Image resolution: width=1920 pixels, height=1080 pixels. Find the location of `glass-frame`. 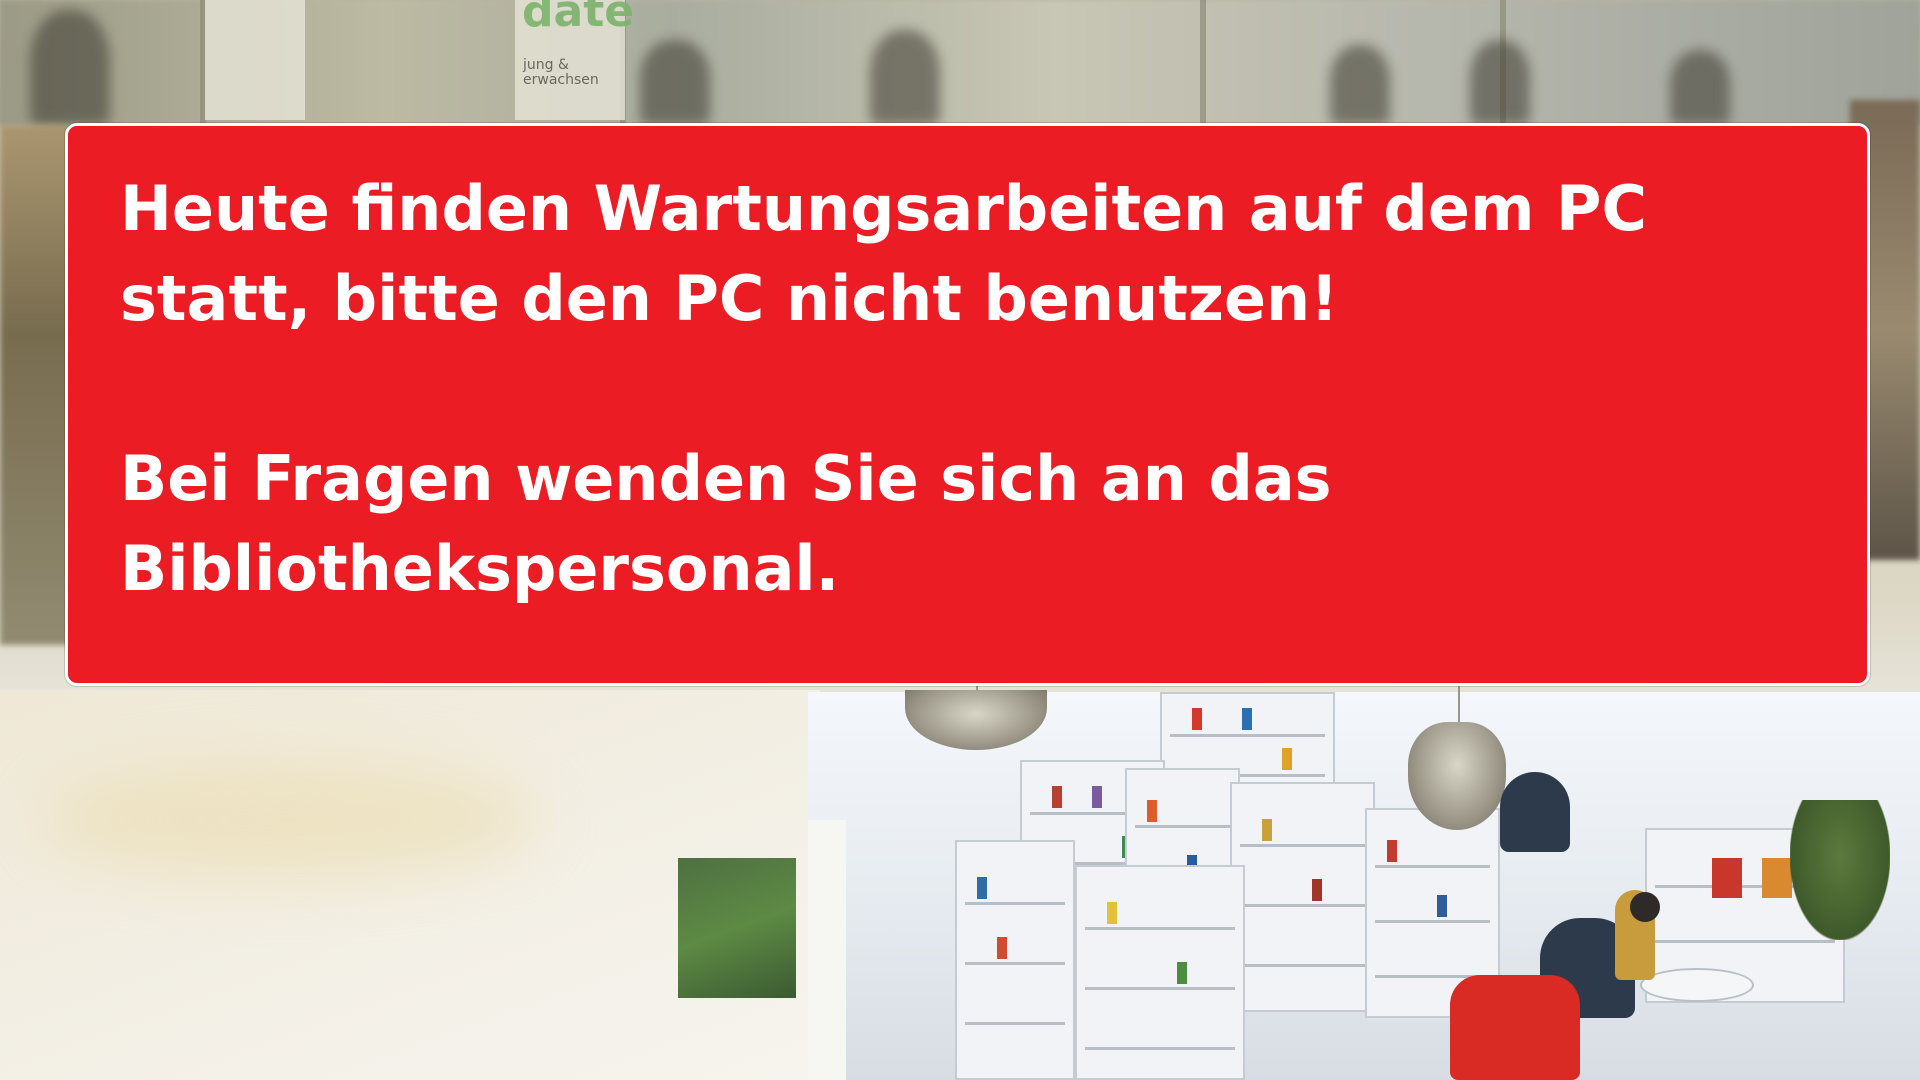

glass-frame is located at coordinates (1203, 62).